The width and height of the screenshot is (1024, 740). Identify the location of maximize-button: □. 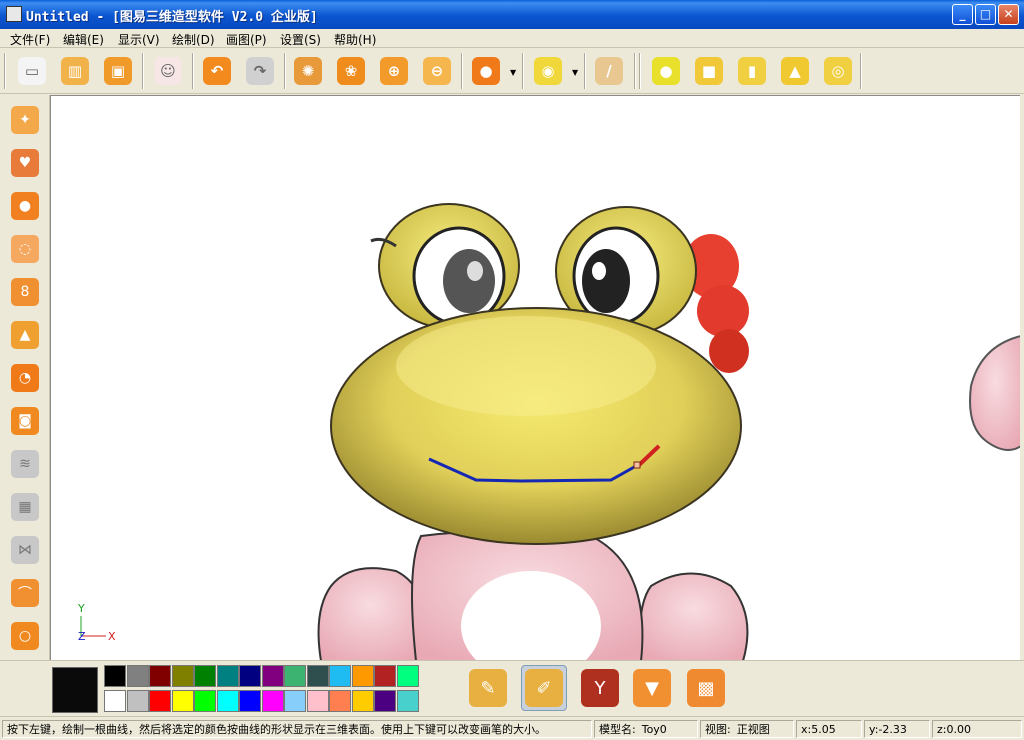
(985, 14).